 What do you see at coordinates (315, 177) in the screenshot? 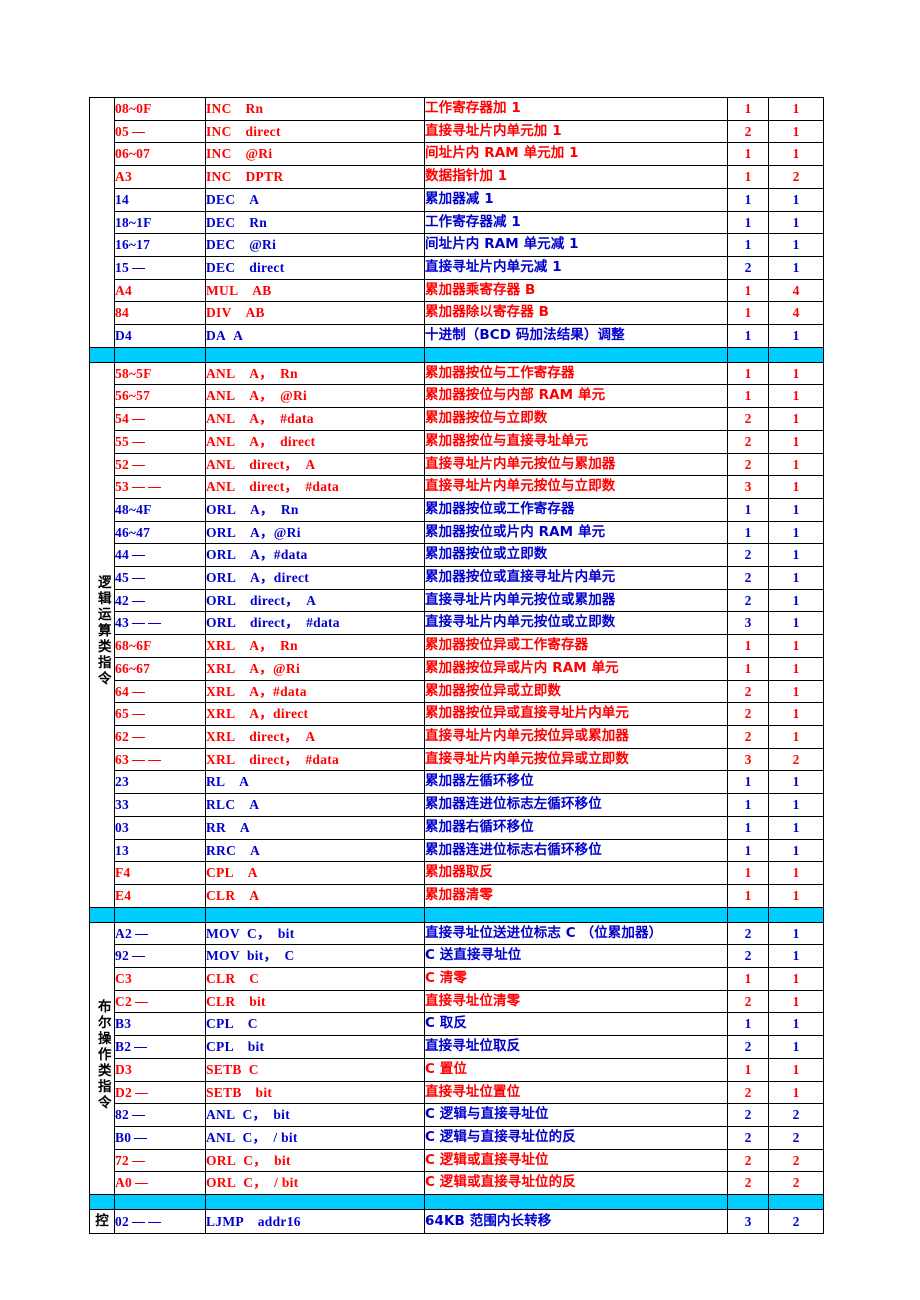
I see `mnemonic-cell: INC DPTR` at bounding box center [315, 177].